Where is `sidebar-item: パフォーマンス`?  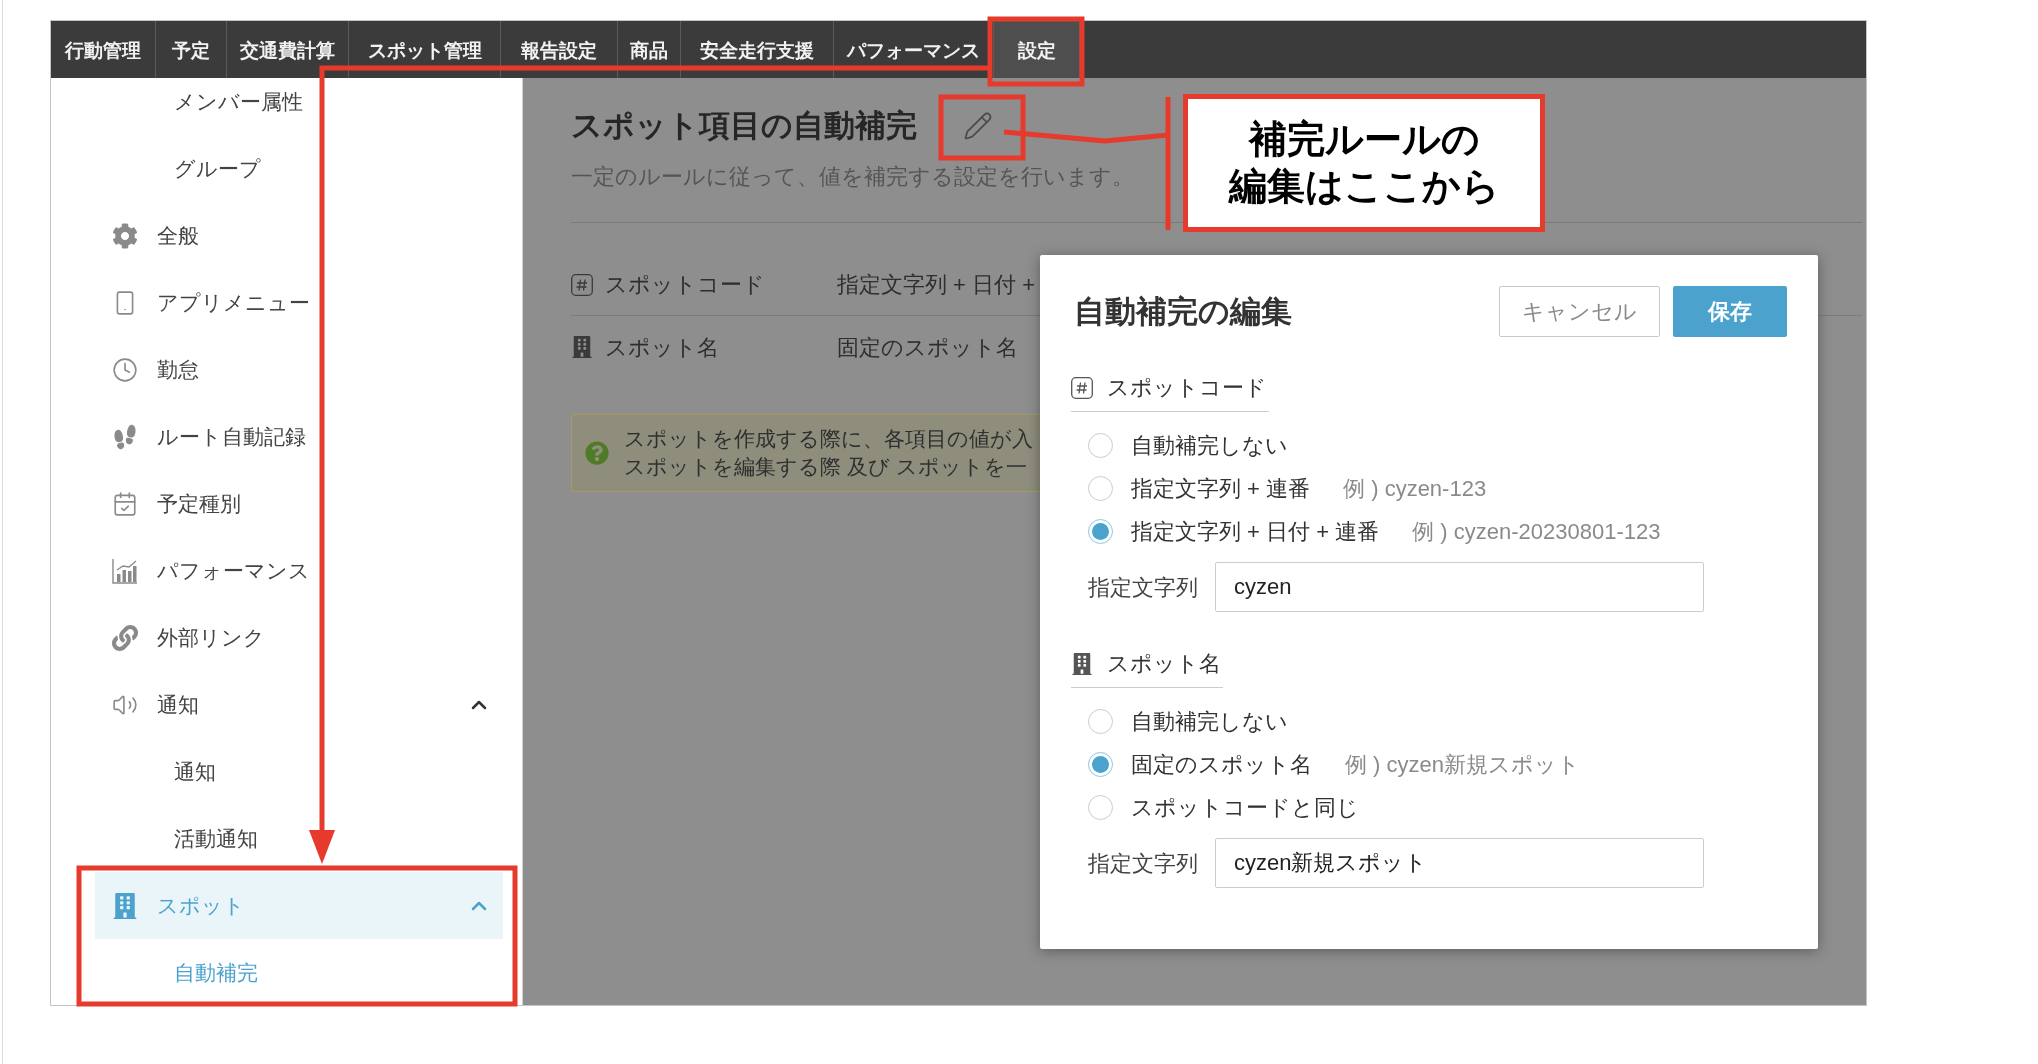
sidebar-item: パフォーマンス is located at coordinates (299, 570).